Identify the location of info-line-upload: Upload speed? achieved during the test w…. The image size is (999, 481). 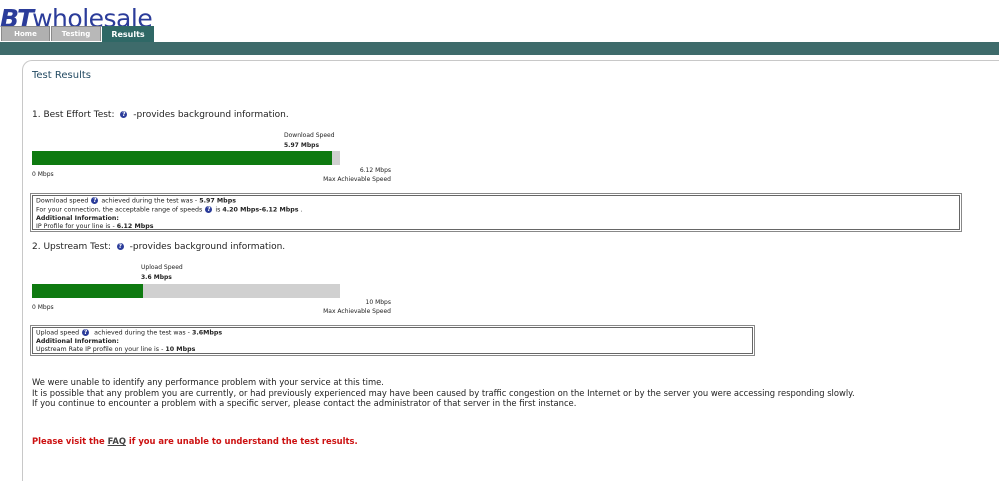
(392, 333).